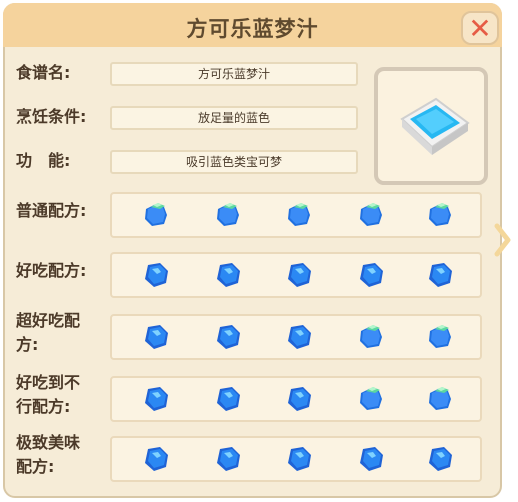  What do you see at coordinates (48, 382) in the screenshot?
I see `recipe-label-line1: 好吃到不` at bounding box center [48, 382].